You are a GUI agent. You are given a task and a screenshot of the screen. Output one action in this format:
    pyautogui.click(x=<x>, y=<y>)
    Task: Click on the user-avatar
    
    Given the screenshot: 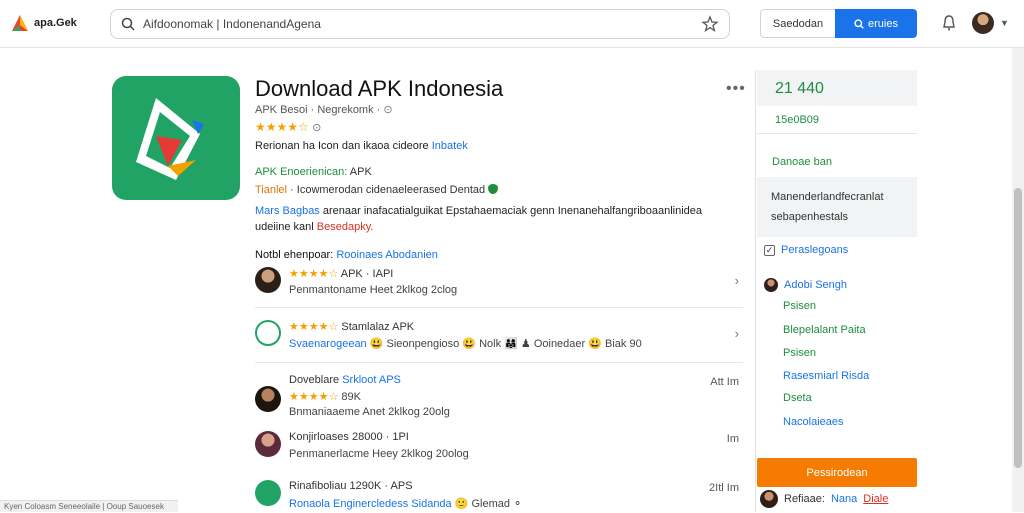 What is the action you would take?
    pyautogui.click(x=983, y=23)
    